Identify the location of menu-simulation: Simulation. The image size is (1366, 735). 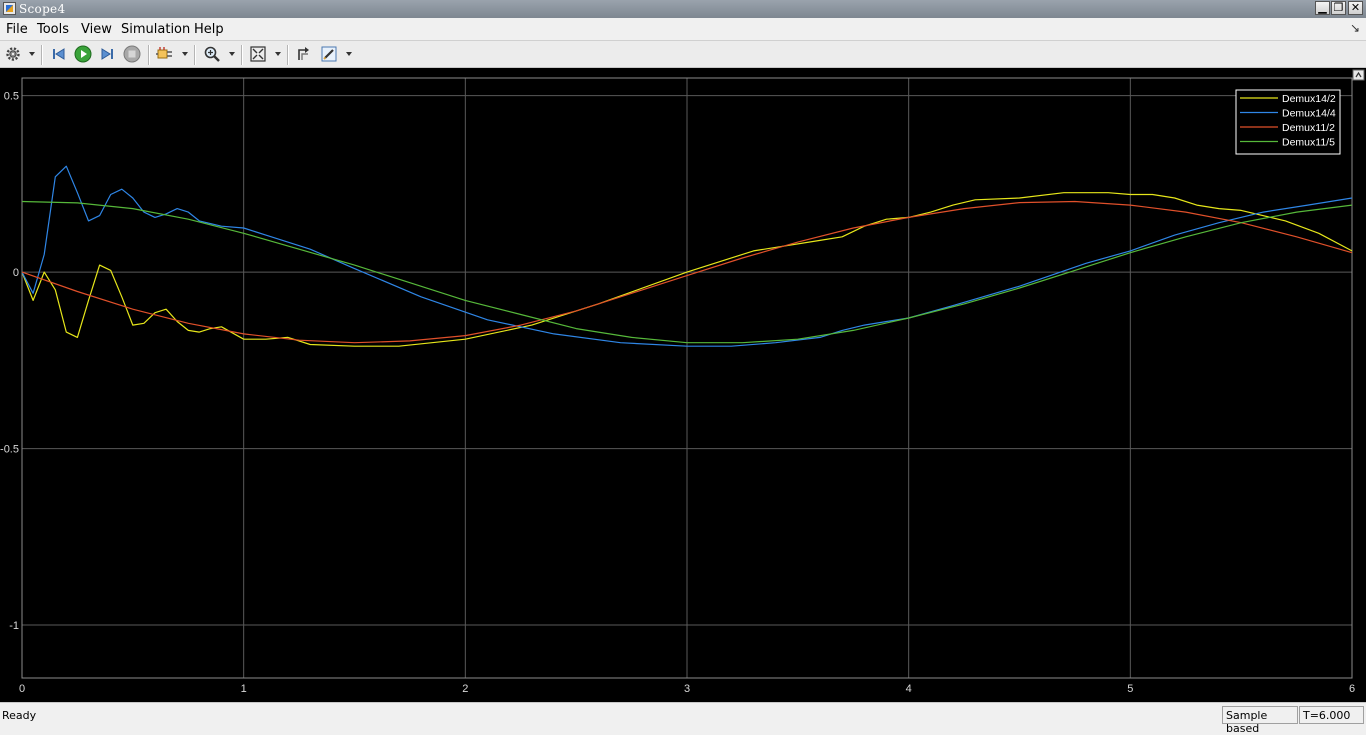
(155, 29).